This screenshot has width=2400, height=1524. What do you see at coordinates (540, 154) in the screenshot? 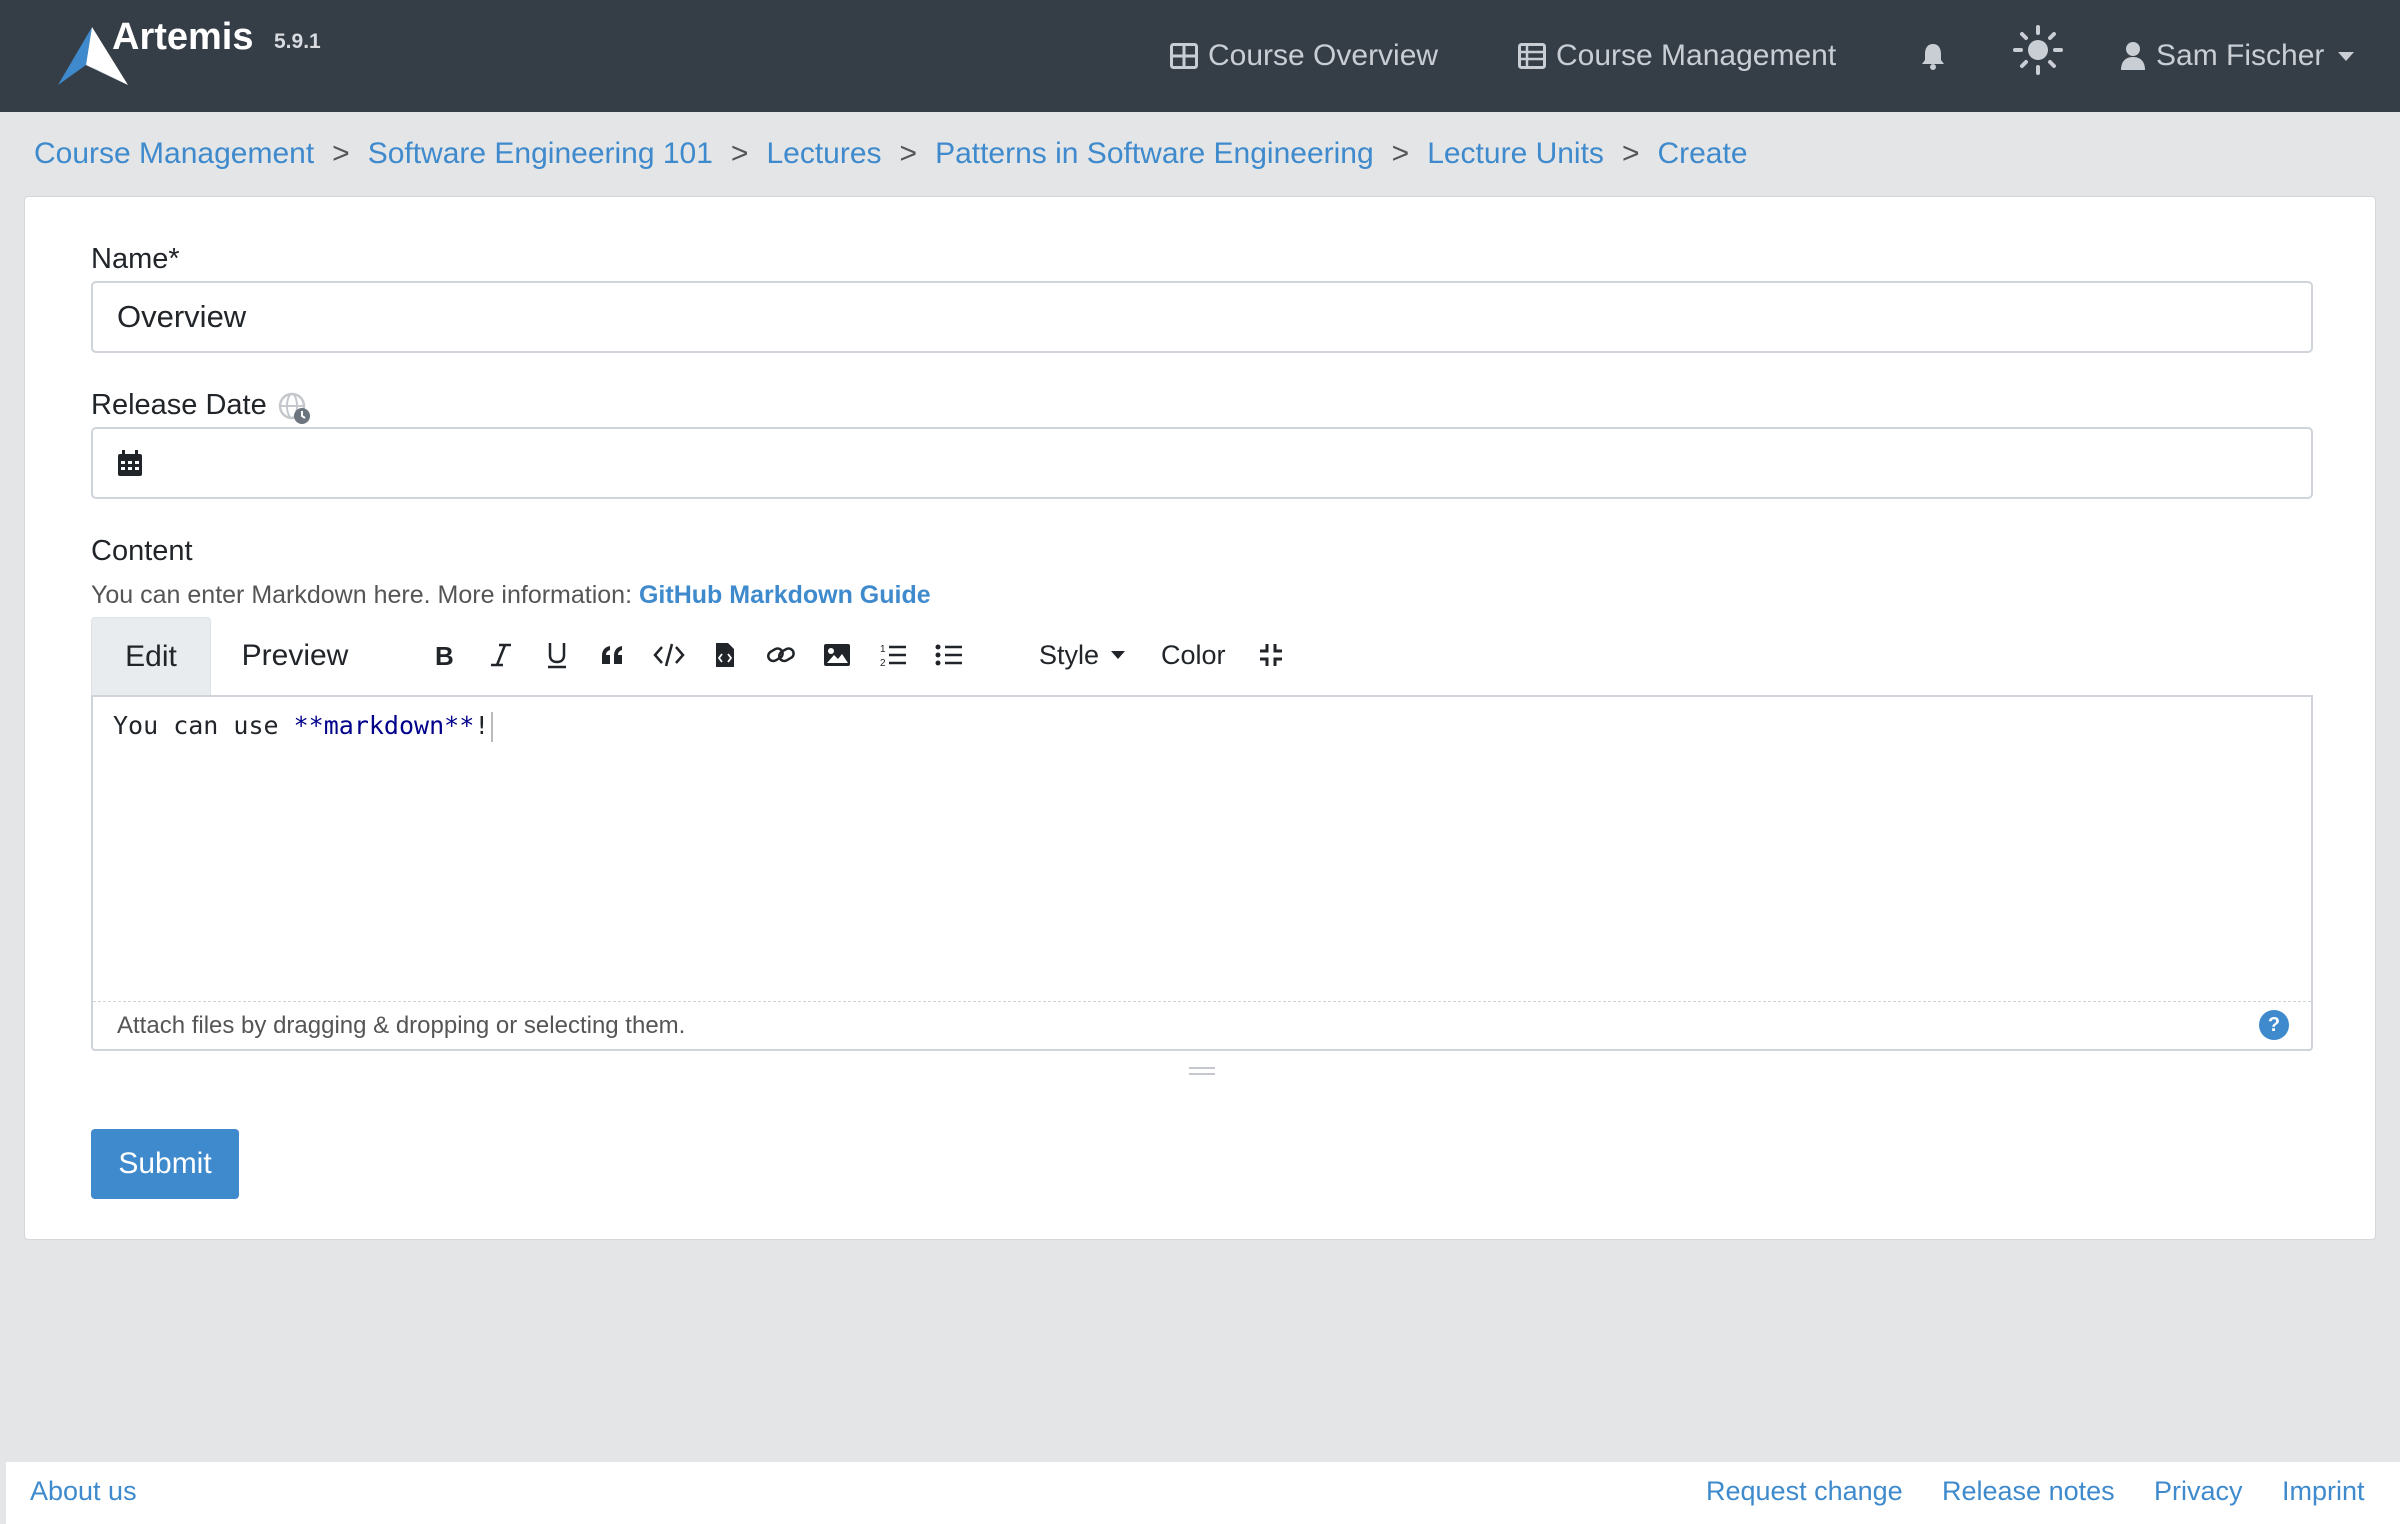
I see `breadcrumb-course: Software Engineering 101` at bounding box center [540, 154].